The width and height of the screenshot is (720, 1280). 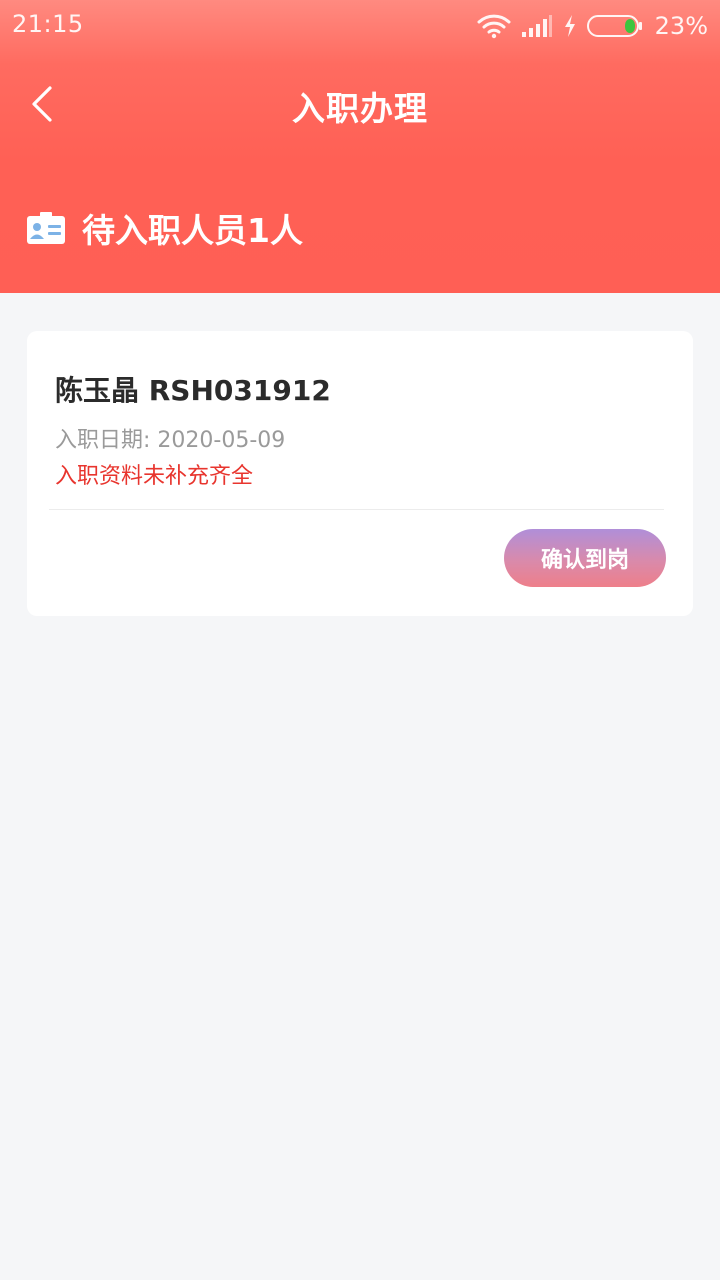 What do you see at coordinates (192, 230) in the screenshot?
I see `pending-count-text: 待入职人员1人` at bounding box center [192, 230].